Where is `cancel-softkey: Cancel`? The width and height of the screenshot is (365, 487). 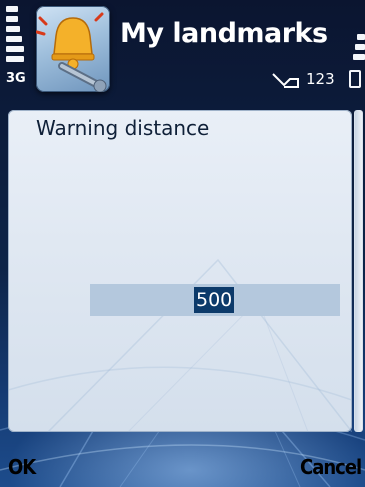 cancel-softkey: Cancel is located at coordinates (331, 467).